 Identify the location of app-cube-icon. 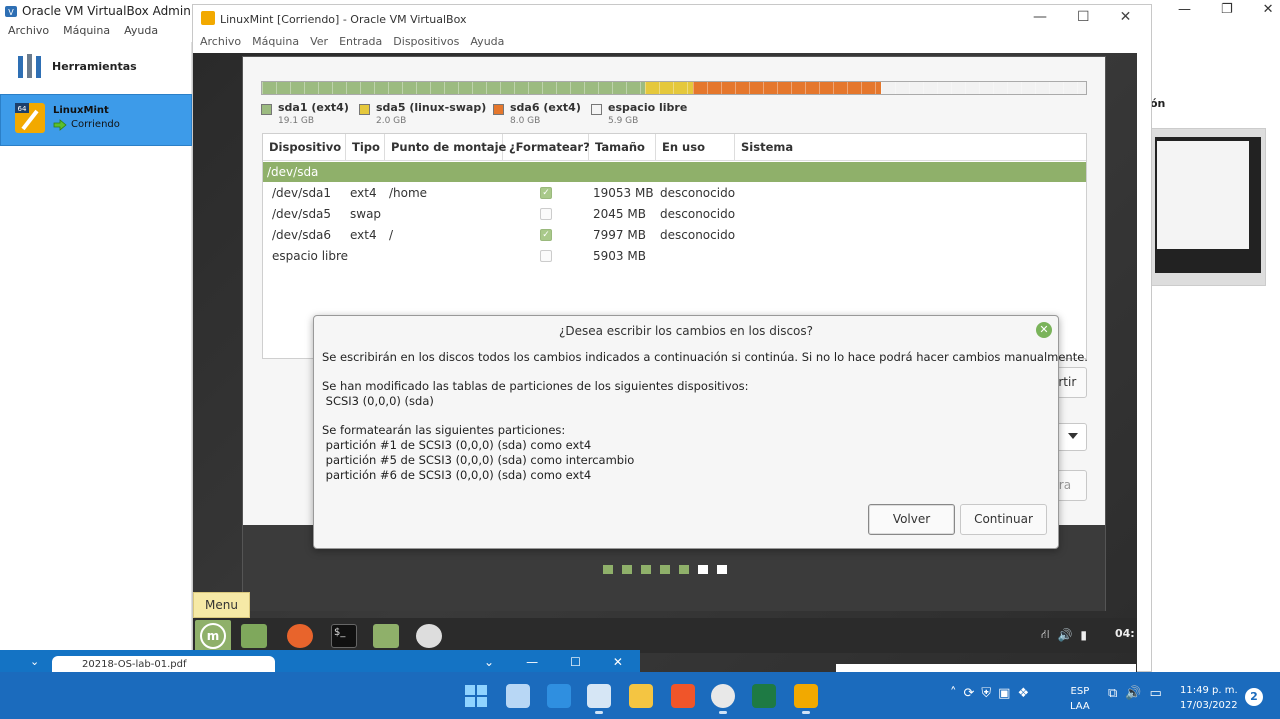
(518, 696).